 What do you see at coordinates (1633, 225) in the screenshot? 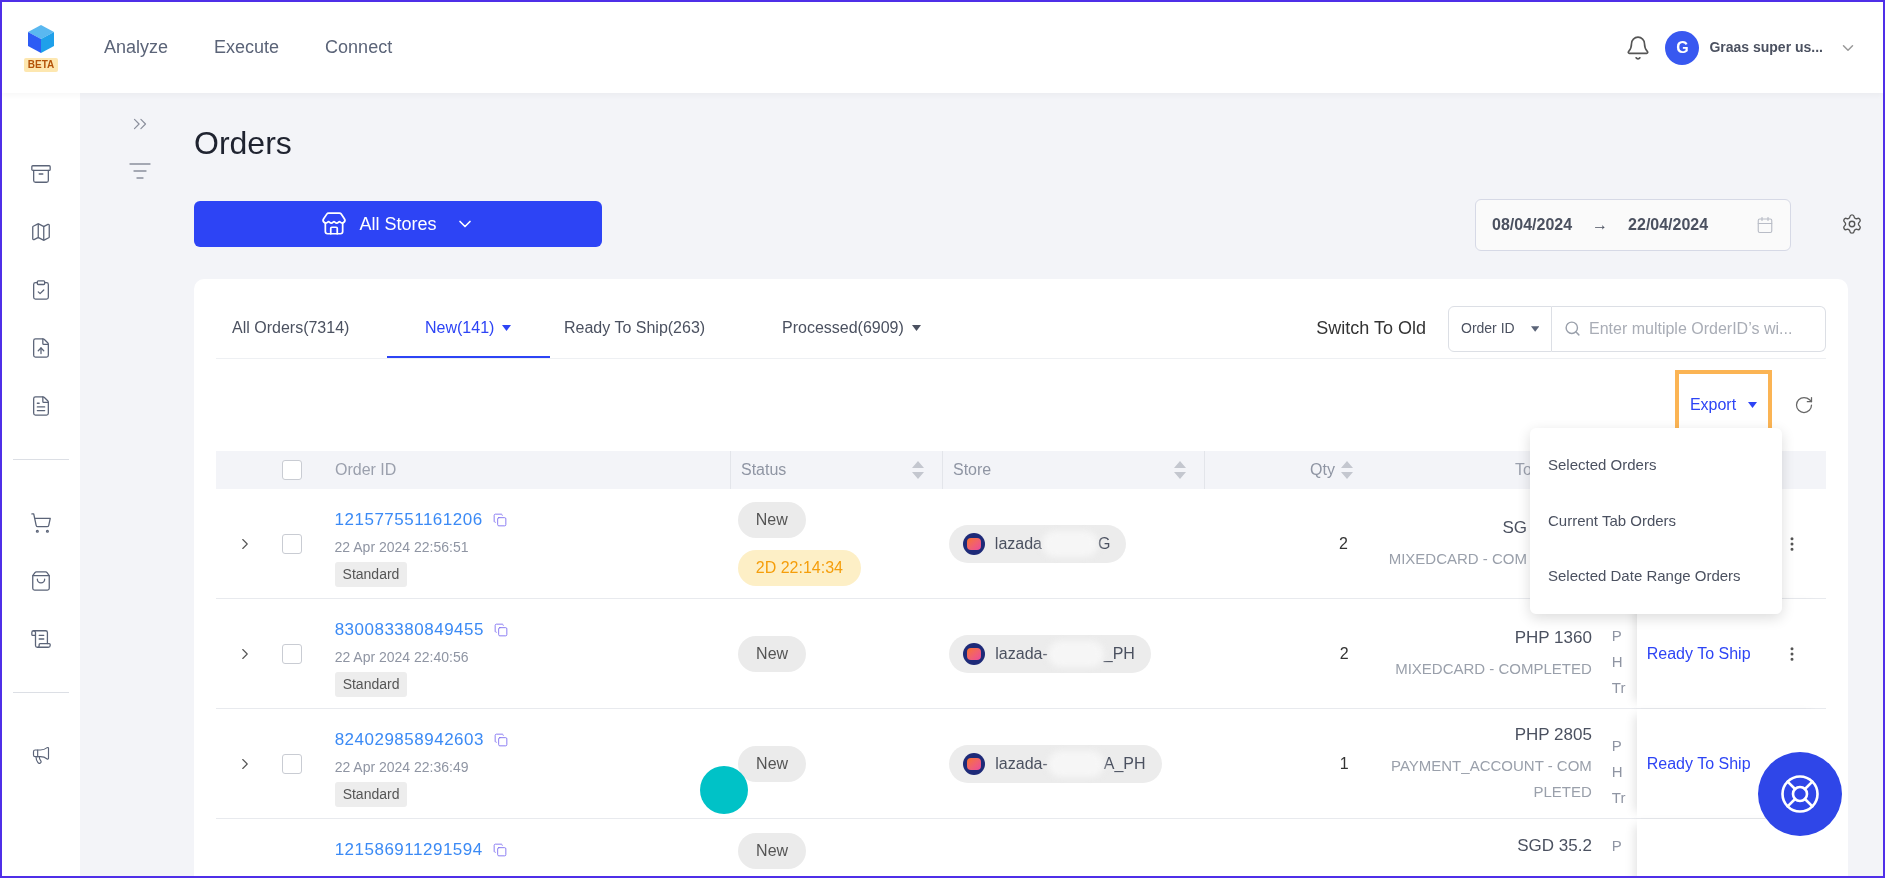
I see `date-range-field: 08/04/2024 → 22/04/2024` at bounding box center [1633, 225].